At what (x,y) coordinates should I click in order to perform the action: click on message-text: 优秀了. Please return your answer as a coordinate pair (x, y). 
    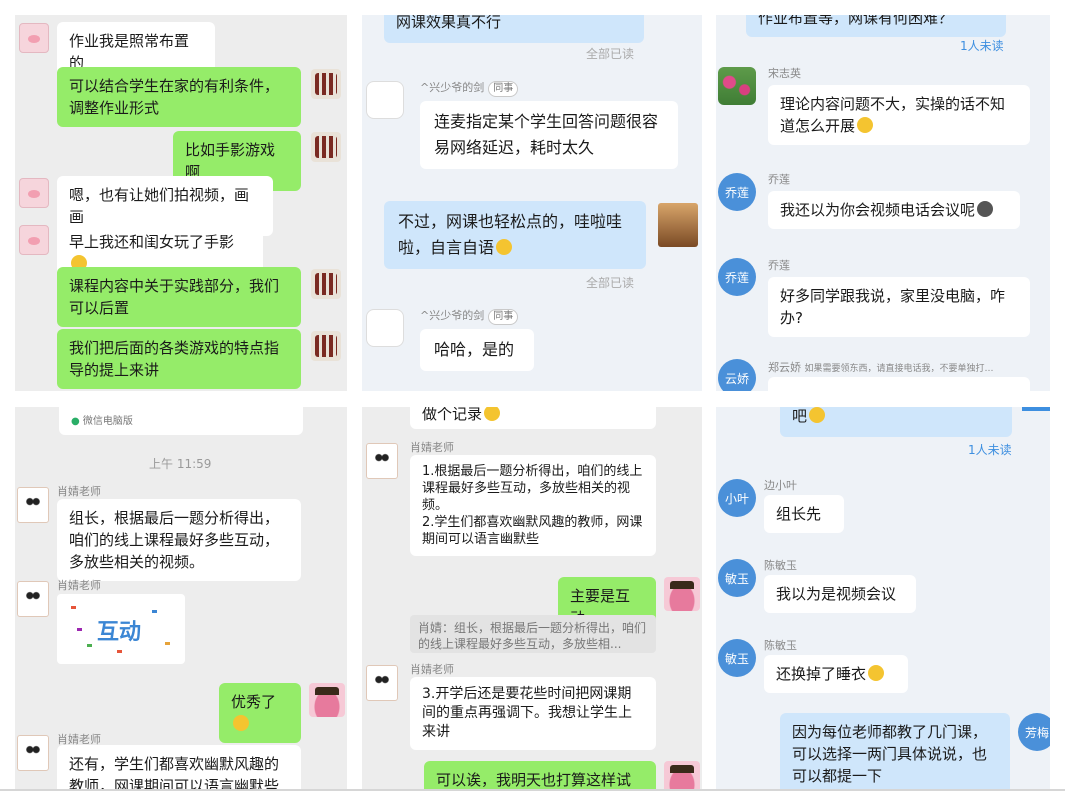
    Looking at the image, I should click on (254, 702).